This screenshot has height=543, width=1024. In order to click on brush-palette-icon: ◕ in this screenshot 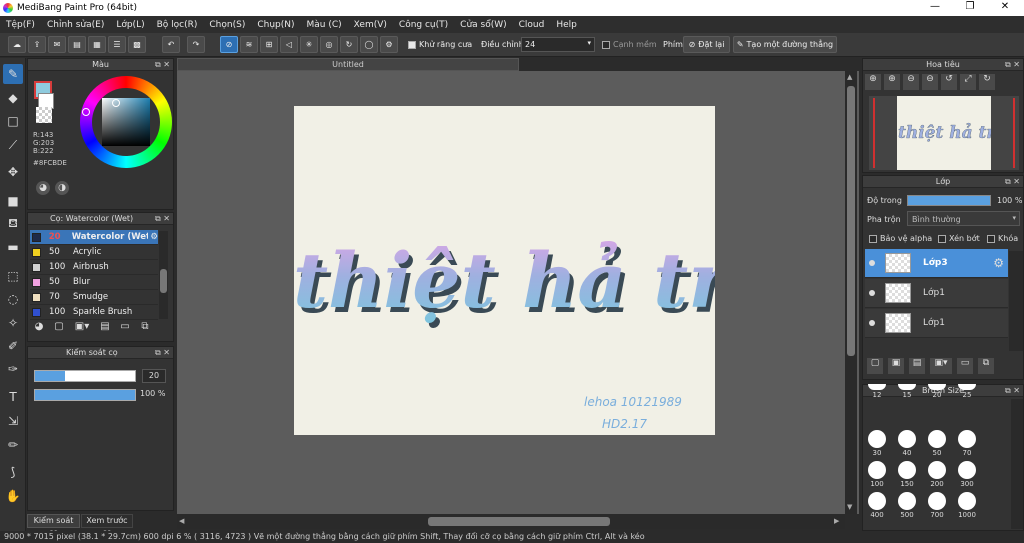, I will do `click(39, 329)`.